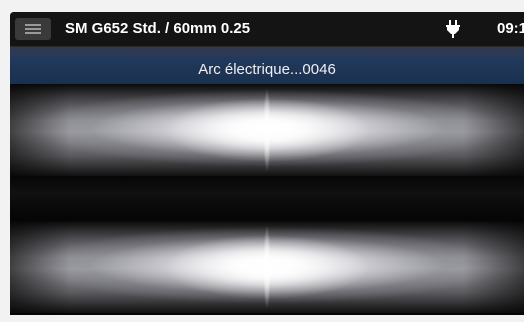 This screenshot has width=524, height=322. What do you see at coordinates (267, 29) in the screenshot?
I see `top-bar: SM G652 Std. / 60mm 0.25 09:1` at bounding box center [267, 29].